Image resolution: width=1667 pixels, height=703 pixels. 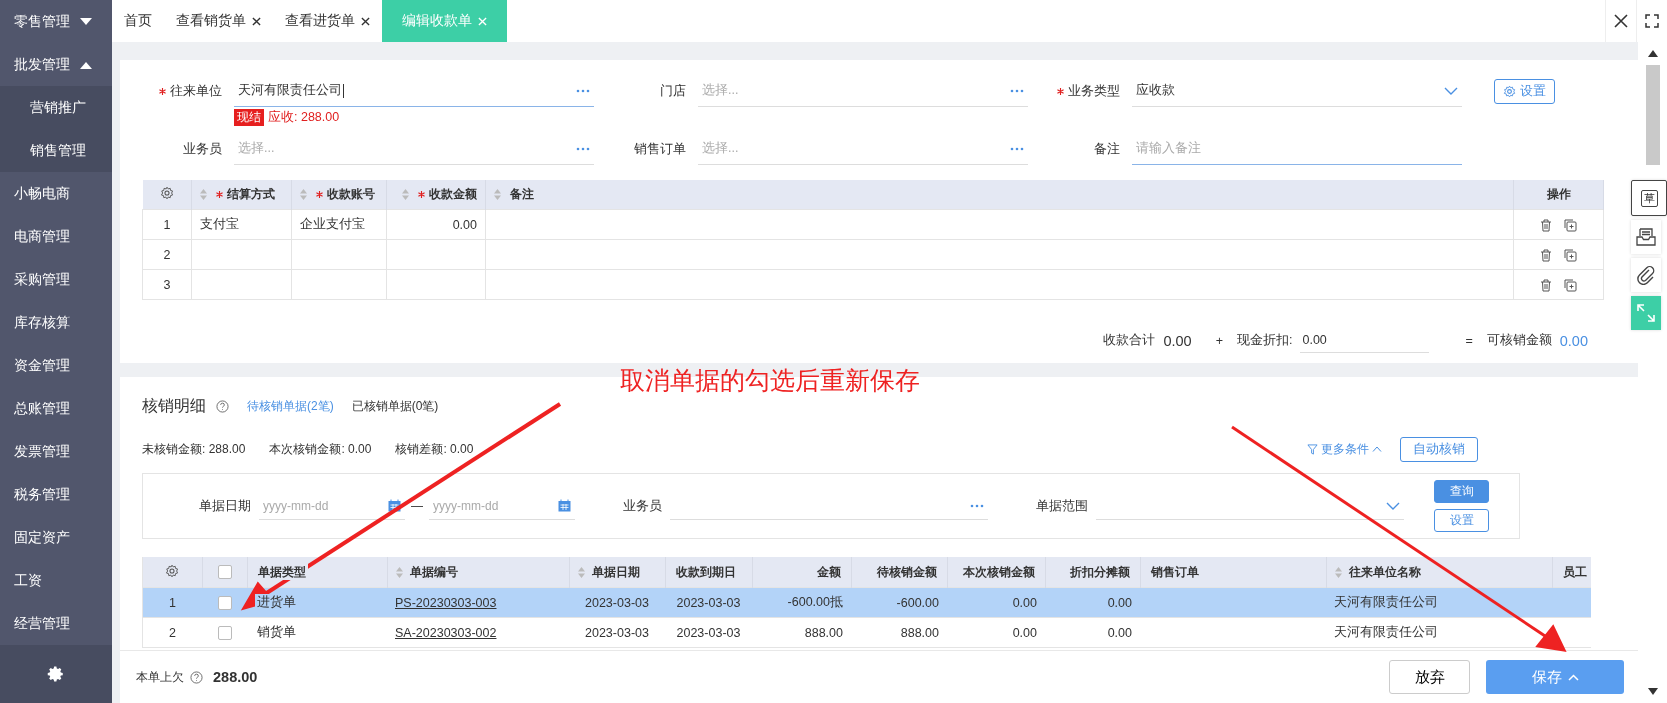 What do you see at coordinates (56, 451) in the screenshot?
I see `sidebar-item: 发票管理` at bounding box center [56, 451].